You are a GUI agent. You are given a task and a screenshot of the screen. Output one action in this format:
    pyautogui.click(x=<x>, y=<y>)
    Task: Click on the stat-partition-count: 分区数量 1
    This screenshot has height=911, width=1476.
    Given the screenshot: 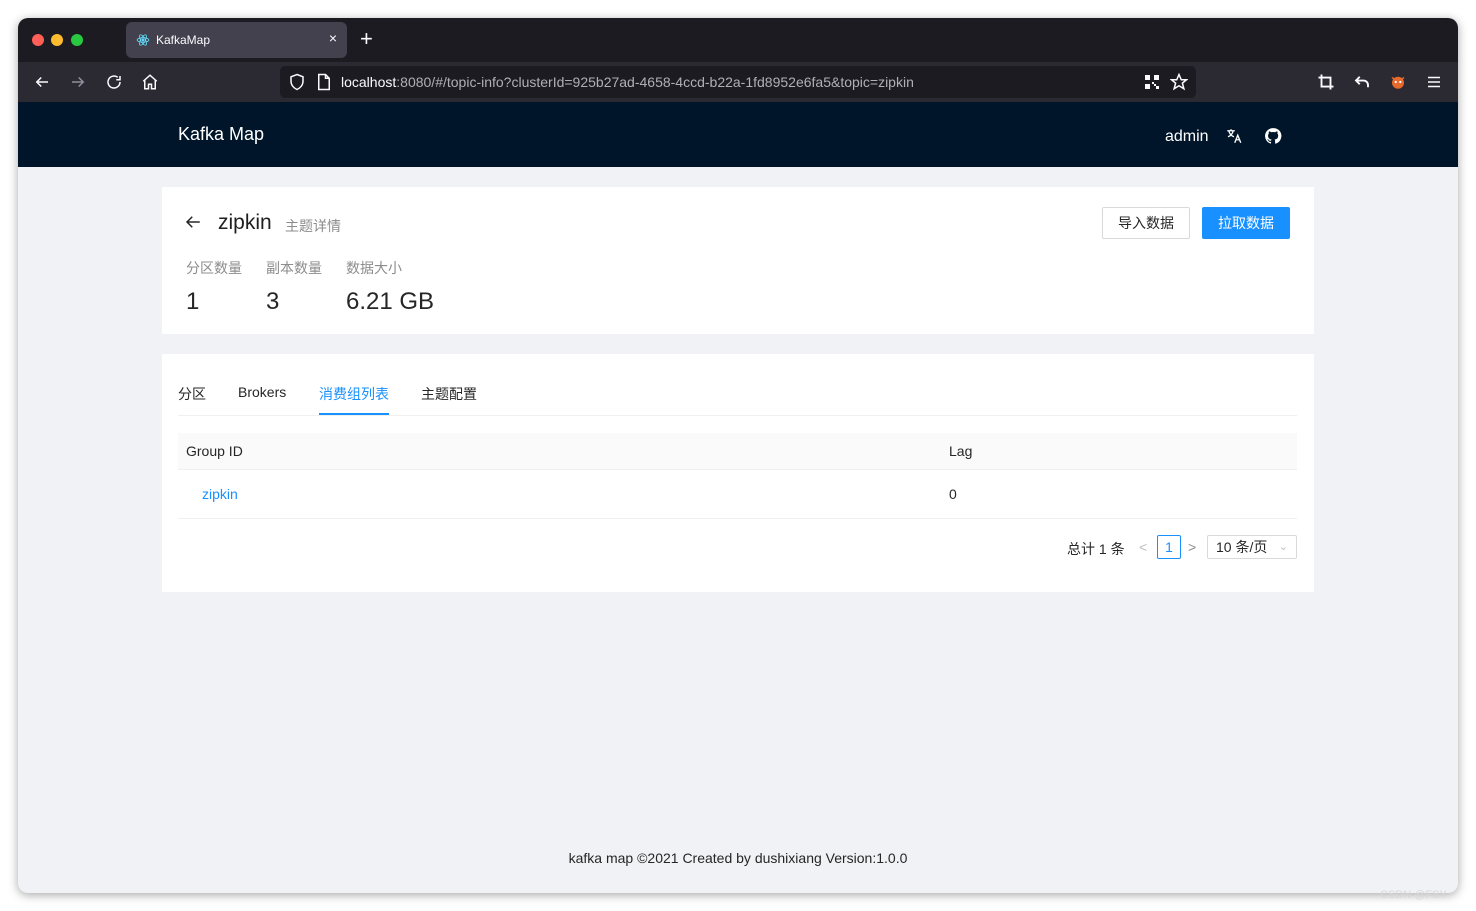 What is the action you would take?
    pyautogui.click(x=214, y=287)
    